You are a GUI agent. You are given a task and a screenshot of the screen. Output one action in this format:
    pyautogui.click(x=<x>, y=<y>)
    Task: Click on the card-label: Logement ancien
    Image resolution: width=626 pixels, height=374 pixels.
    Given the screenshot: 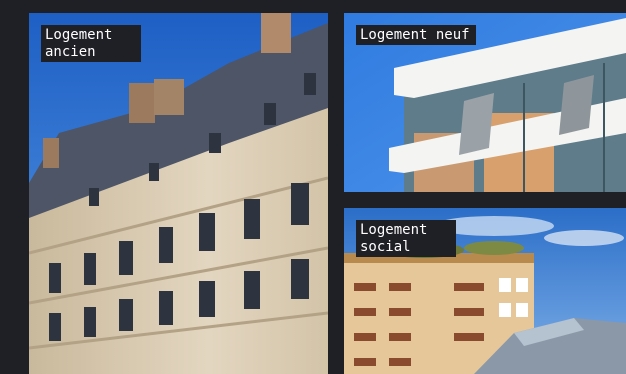 What is the action you would take?
    pyautogui.click(x=91, y=43)
    